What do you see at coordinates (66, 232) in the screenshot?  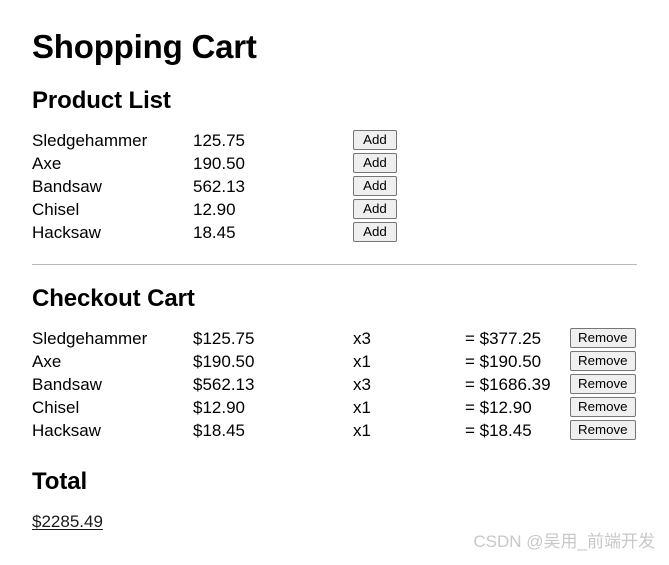 I see `product-name: Hacksaw` at bounding box center [66, 232].